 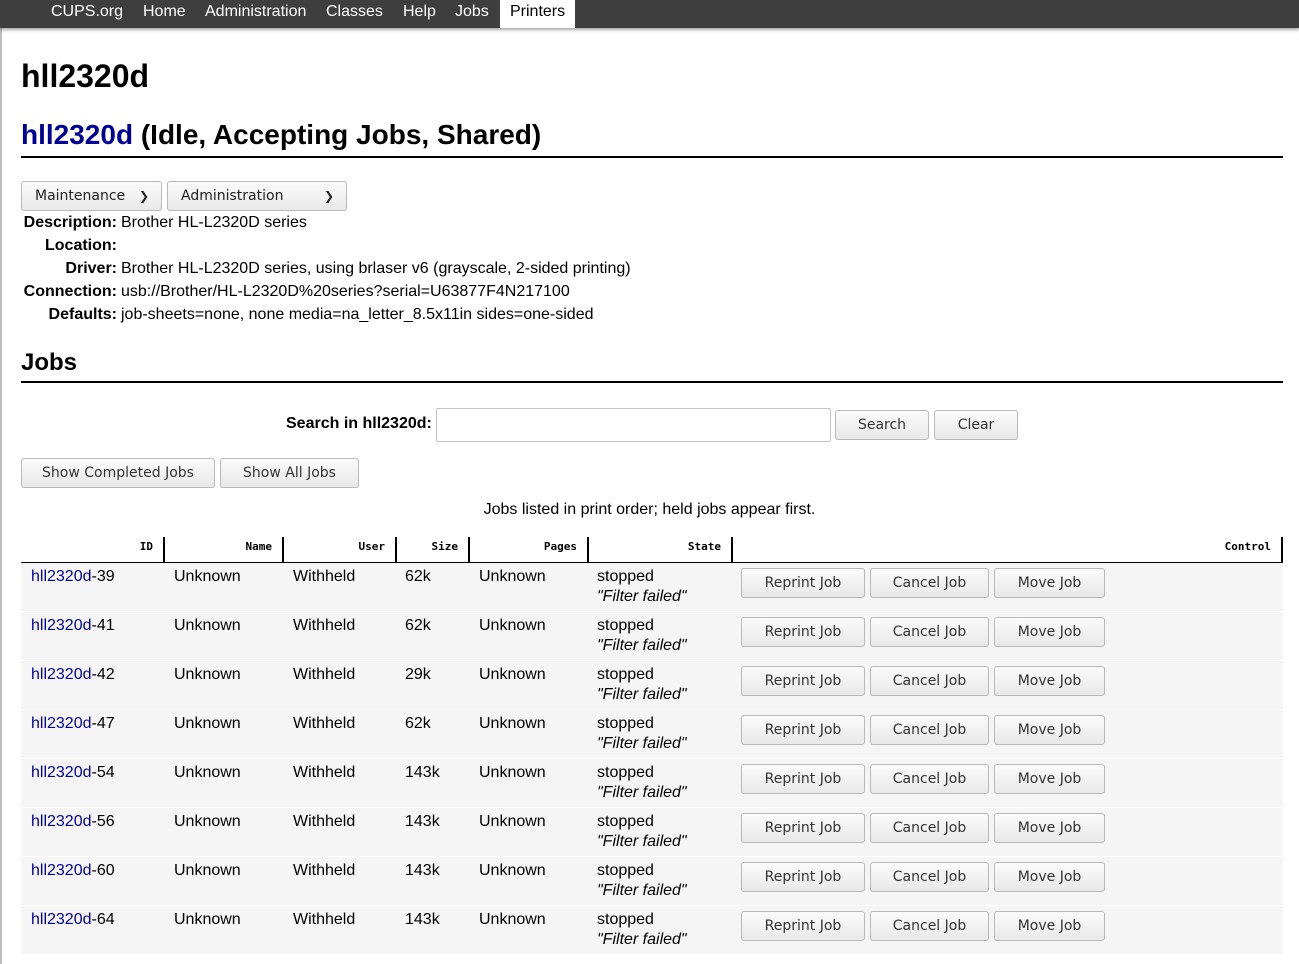 What do you see at coordinates (354, 14) in the screenshot?
I see `nav-classes: Classes` at bounding box center [354, 14].